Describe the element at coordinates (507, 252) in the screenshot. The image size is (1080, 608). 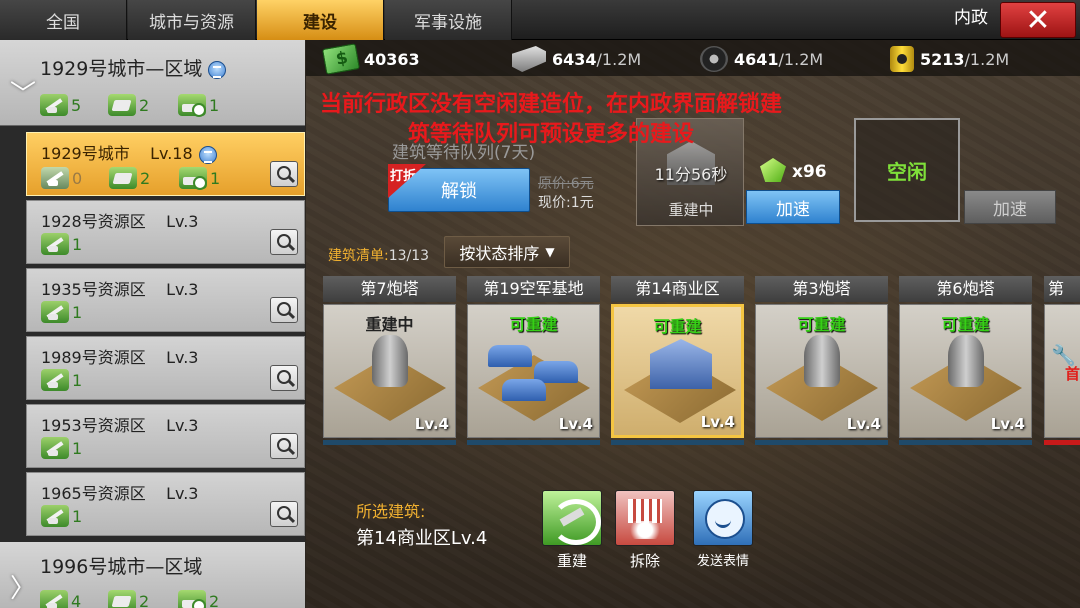
I see `sort-dropdown: 按状态排序 ▼` at that location.